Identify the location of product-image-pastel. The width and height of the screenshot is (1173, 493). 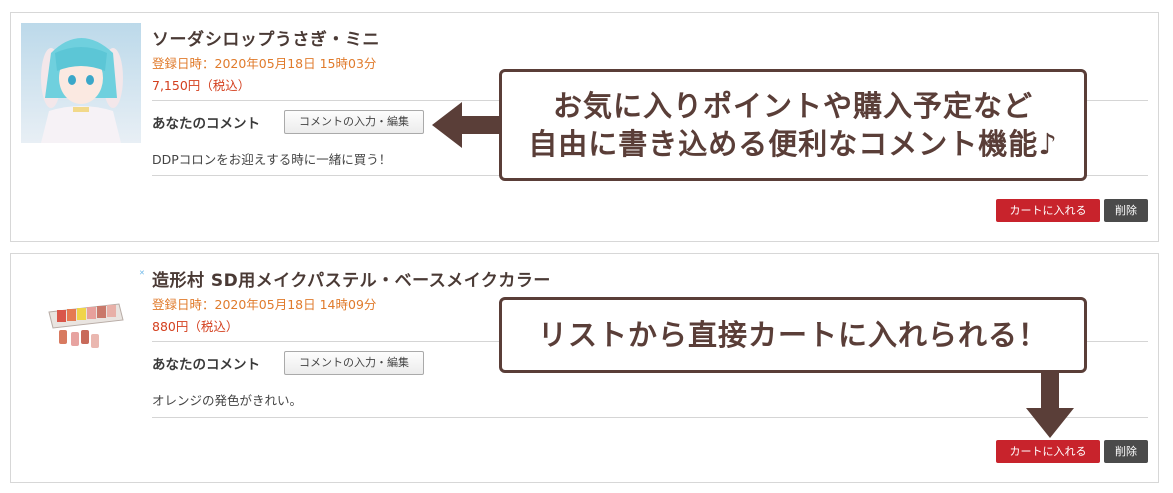
(81, 324).